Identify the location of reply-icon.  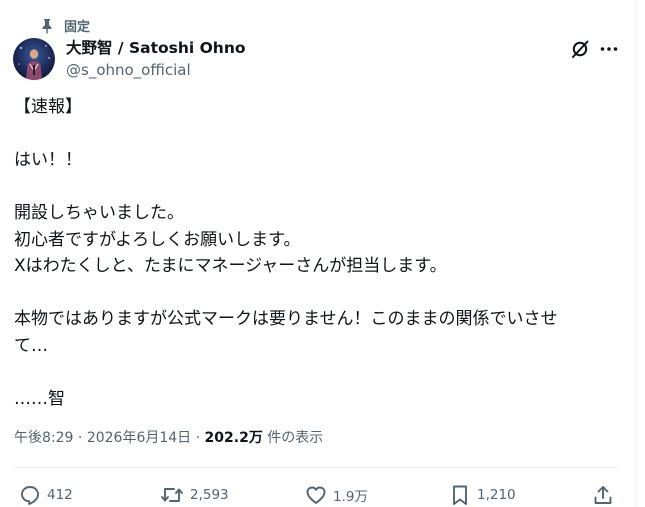
(30, 495).